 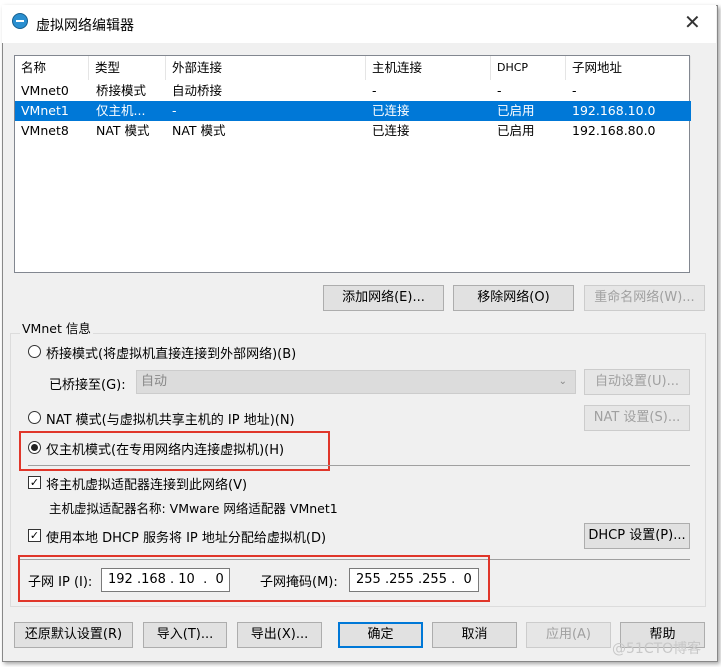 What do you see at coordinates (628, 68) in the screenshot?
I see `col-subnet: 子网地址` at bounding box center [628, 68].